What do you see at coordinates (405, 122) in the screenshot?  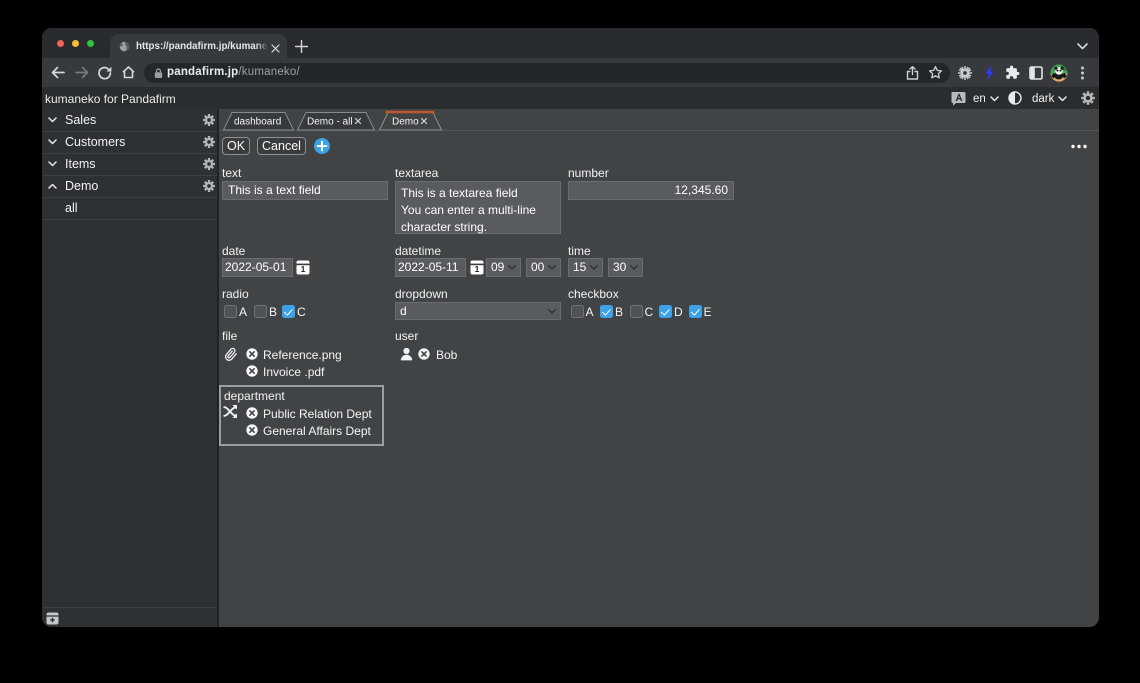 I see `svg-text: Demo` at bounding box center [405, 122].